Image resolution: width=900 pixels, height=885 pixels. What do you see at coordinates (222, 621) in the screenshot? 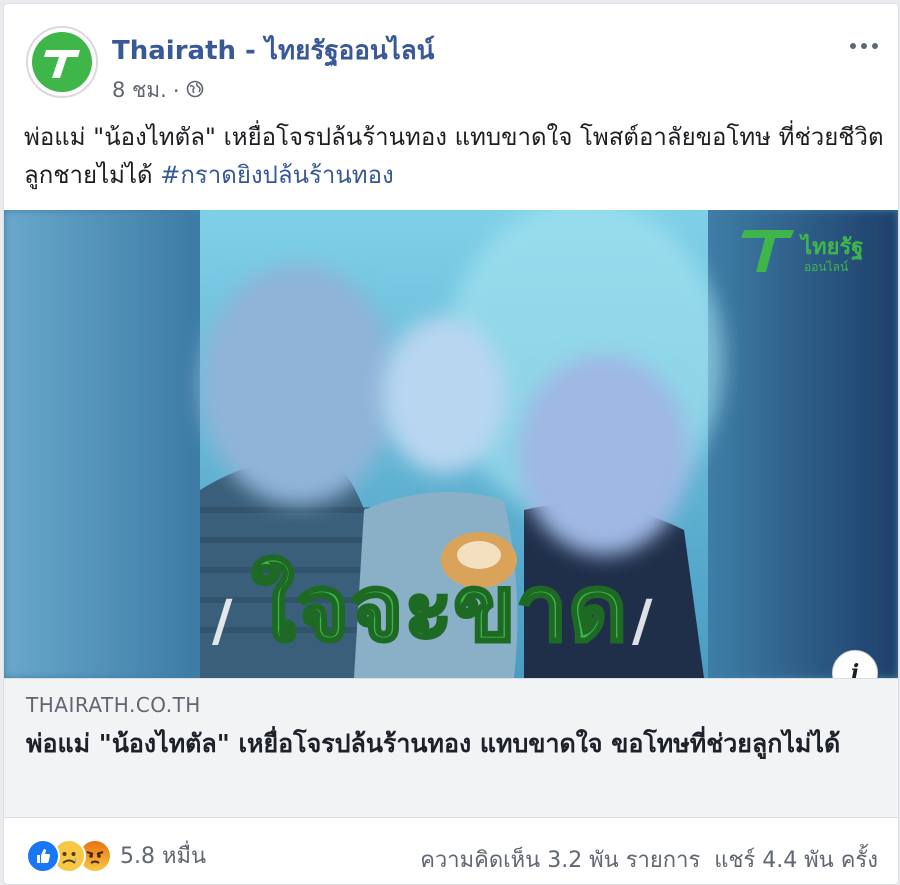
I see `overlay-slash-left: /` at bounding box center [222, 621].